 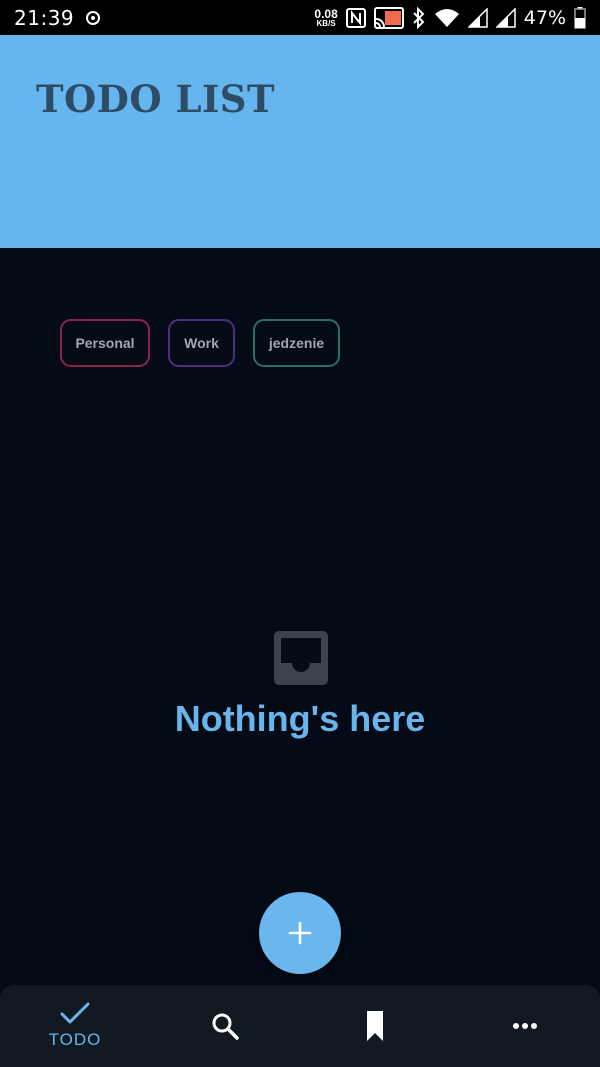 What do you see at coordinates (105, 343) in the screenshot?
I see `category-chip-personal: Personal` at bounding box center [105, 343].